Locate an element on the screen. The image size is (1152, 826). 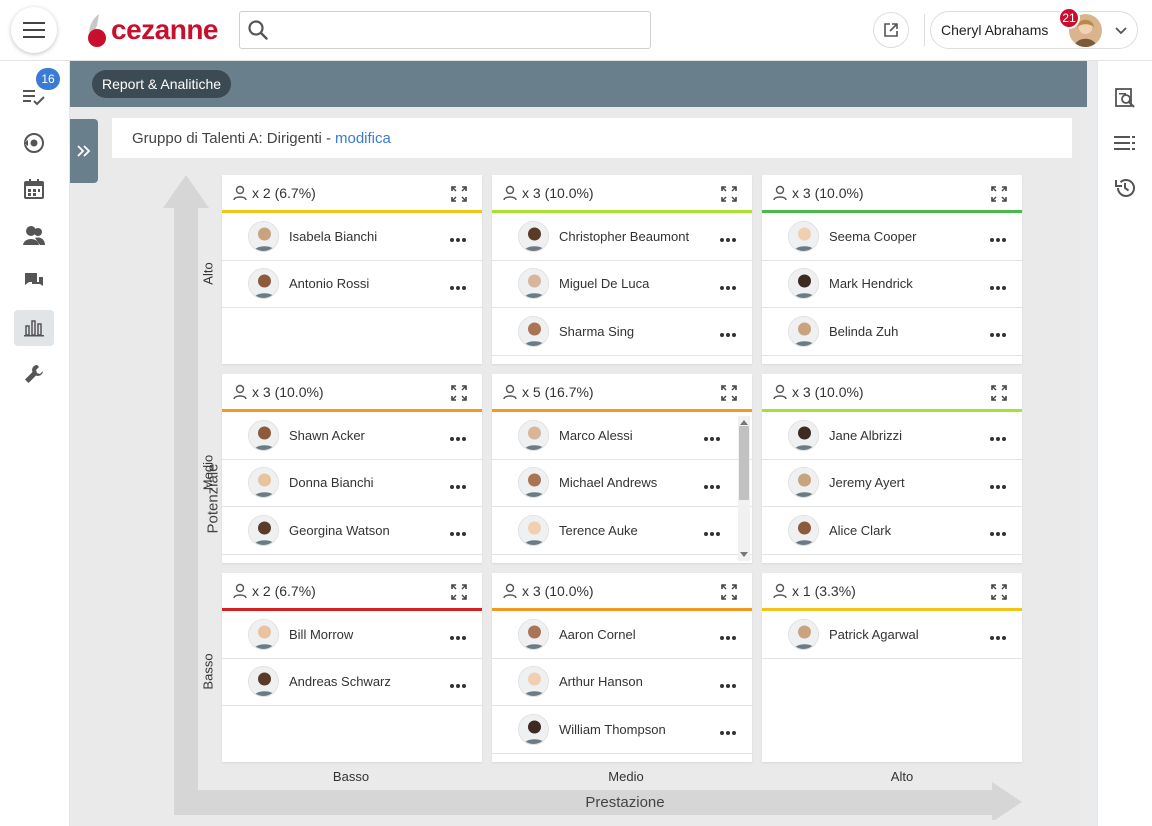
edit-group-link: modifica is located at coordinates (363, 138).